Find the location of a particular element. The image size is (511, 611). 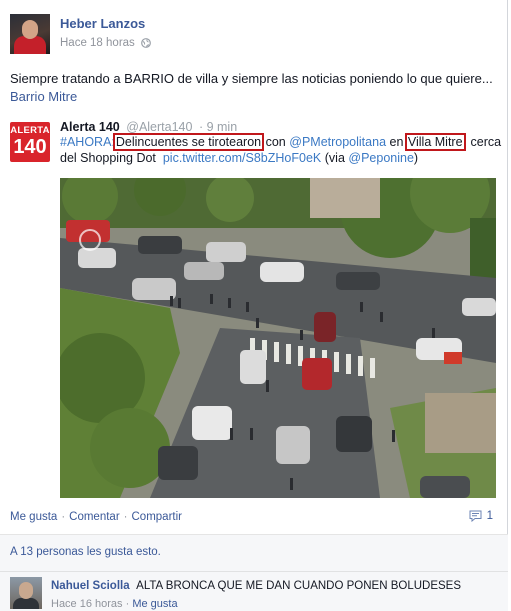

tweet-text-en: en is located at coordinates (396, 142).